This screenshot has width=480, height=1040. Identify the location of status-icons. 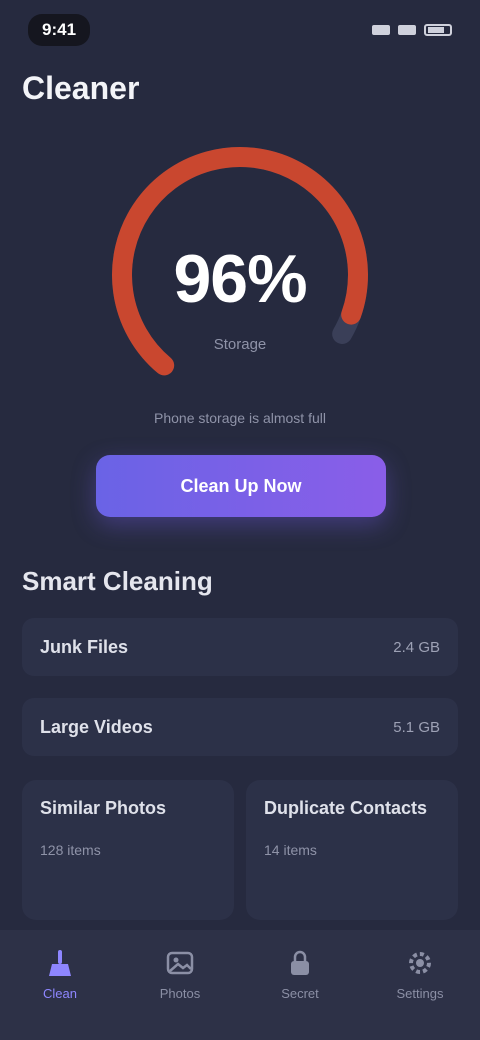
(412, 30).